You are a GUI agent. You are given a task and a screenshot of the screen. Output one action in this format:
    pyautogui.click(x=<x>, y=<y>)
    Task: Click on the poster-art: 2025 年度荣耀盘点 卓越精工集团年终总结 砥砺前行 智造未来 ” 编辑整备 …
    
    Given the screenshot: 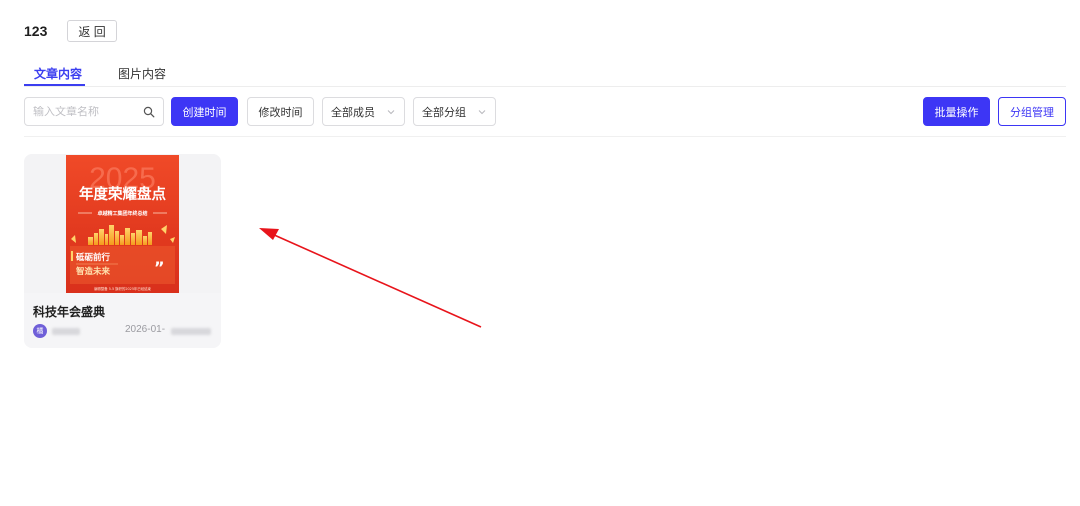 What is the action you would take?
    pyautogui.click(x=122, y=226)
    